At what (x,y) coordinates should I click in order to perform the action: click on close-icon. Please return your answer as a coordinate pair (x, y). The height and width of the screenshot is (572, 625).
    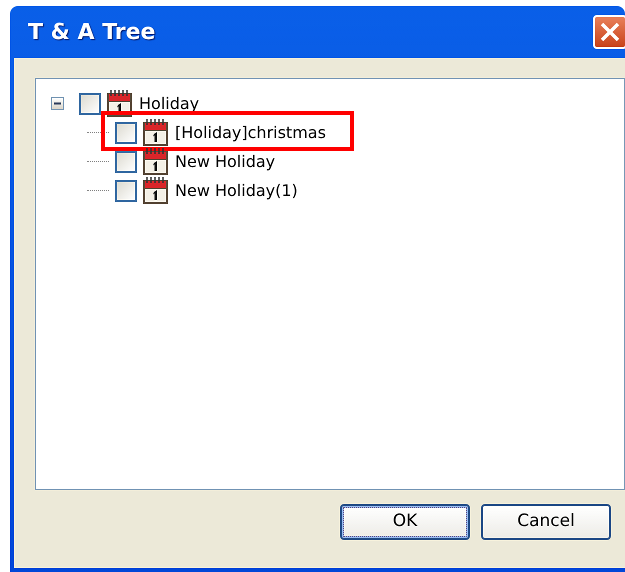
    Looking at the image, I should click on (610, 32).